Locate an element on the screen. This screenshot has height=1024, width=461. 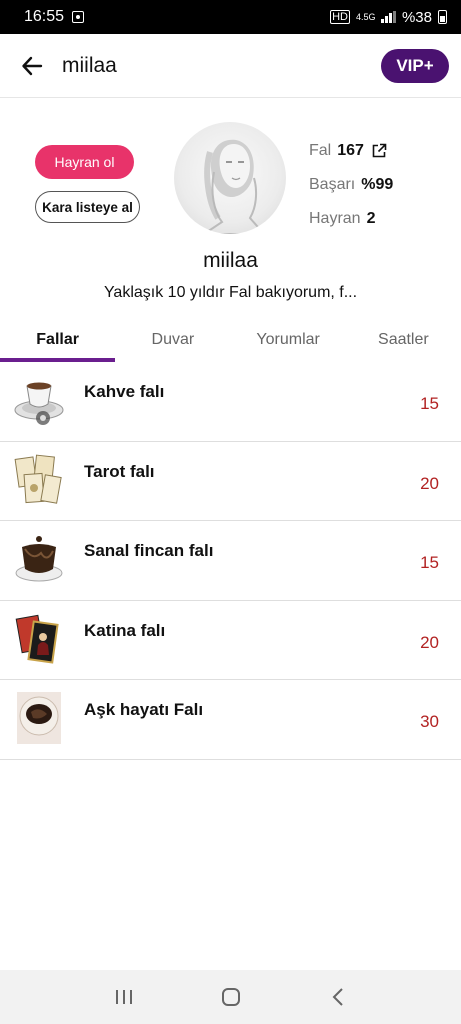
profile-stats: Fal 167 Başarı %99 Hayran 2 is located at coordinates (351, 185).